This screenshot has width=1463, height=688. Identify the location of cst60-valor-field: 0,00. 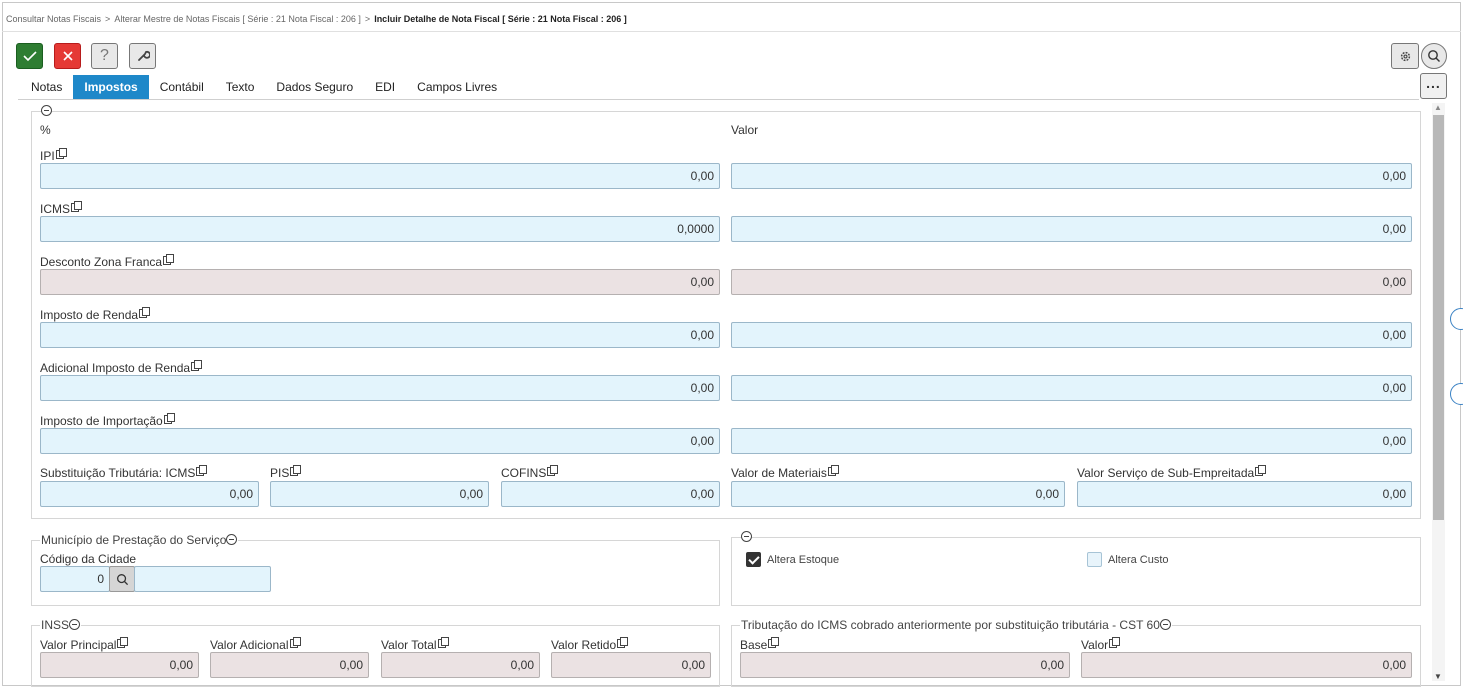
(1246, 665).